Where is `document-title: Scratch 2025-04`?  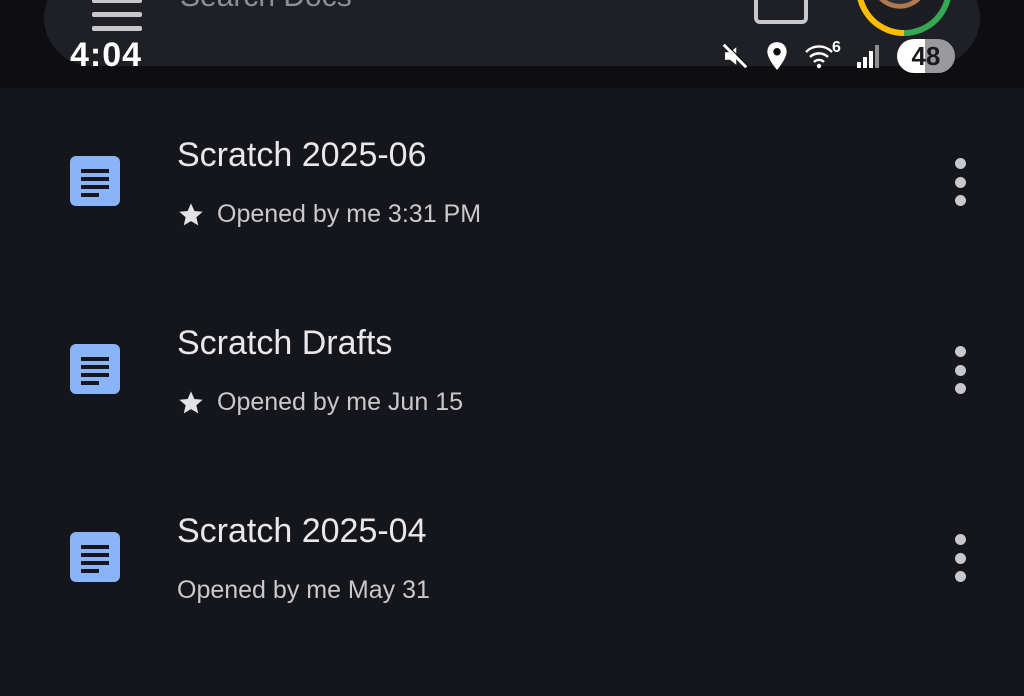
document-title: Scratch 2025-04 is located at coordinates (302, 531).